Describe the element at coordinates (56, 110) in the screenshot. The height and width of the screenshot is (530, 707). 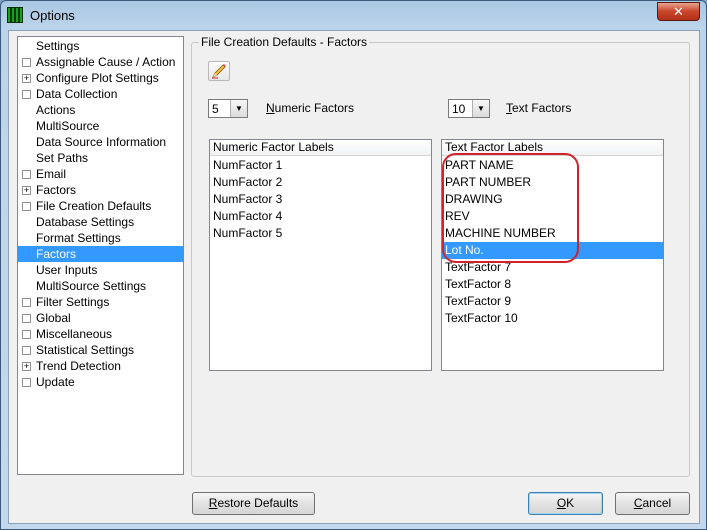
I see `tree-item-label: Actions` at that location.